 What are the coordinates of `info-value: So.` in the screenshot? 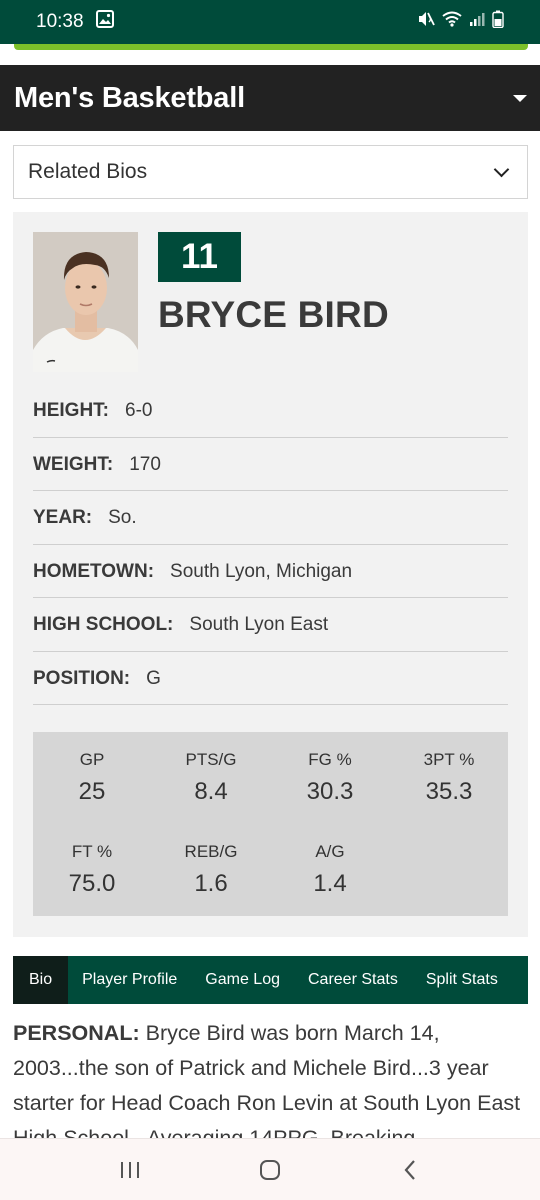 It's located at (122, 518).